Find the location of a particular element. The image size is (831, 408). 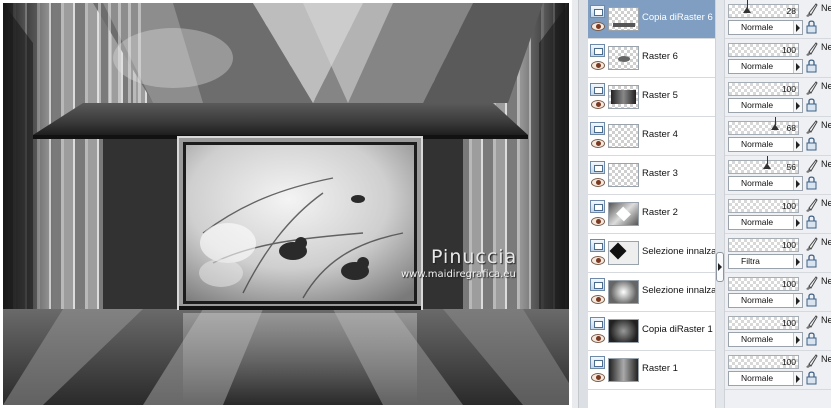

layer-row: Raster 4 is located at coordinates (651, 136).